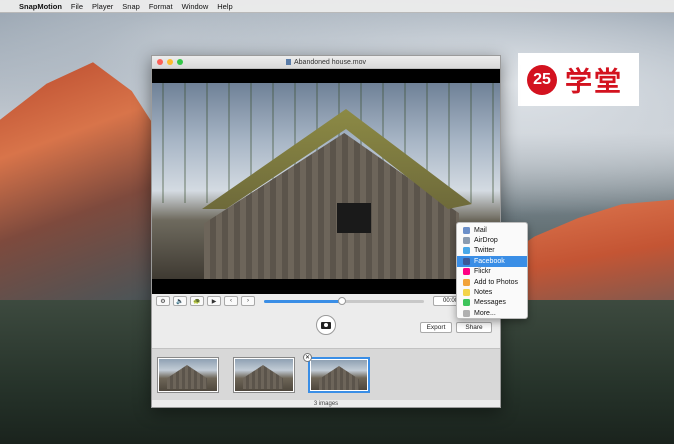 Image resolution: width=674 pixels, height=444 pixels. What do you see at coordinates (542, 79) in the screenshot?
I see `logo-badge: 25` at bounding box center [542, 79].